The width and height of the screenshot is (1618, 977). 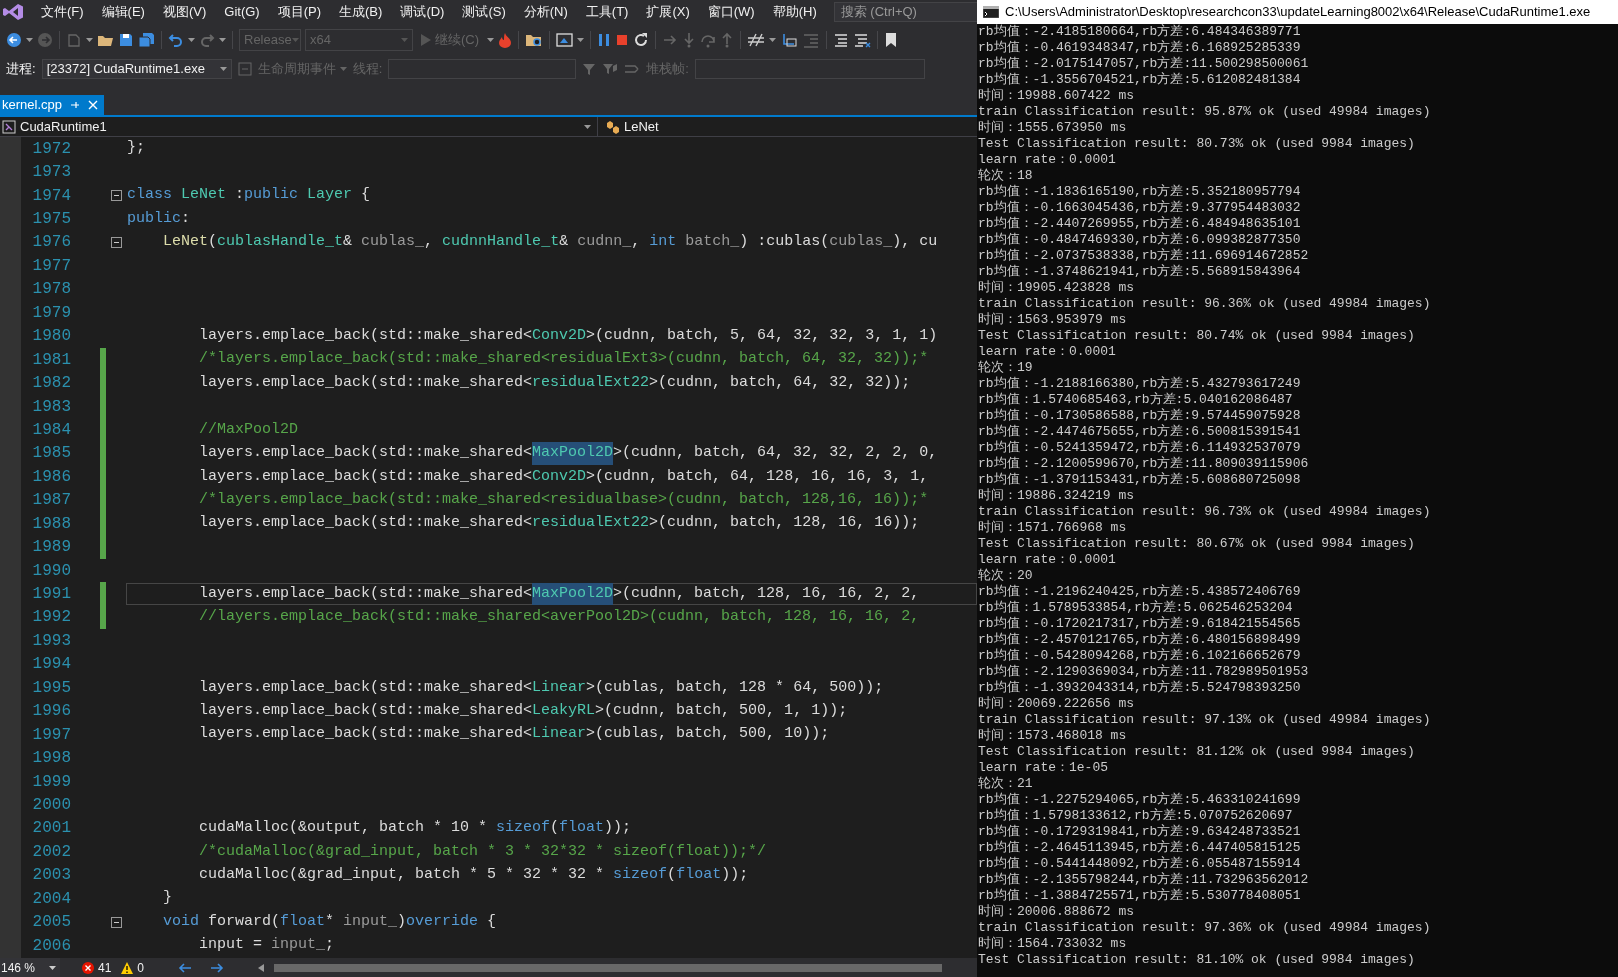 What do you see at coordinates (1140, 208) in the screenshot?
I see `console-line: rb均值：-0.1663045436,rb方差:9.377954483032` at bounding box center [1140, 208].